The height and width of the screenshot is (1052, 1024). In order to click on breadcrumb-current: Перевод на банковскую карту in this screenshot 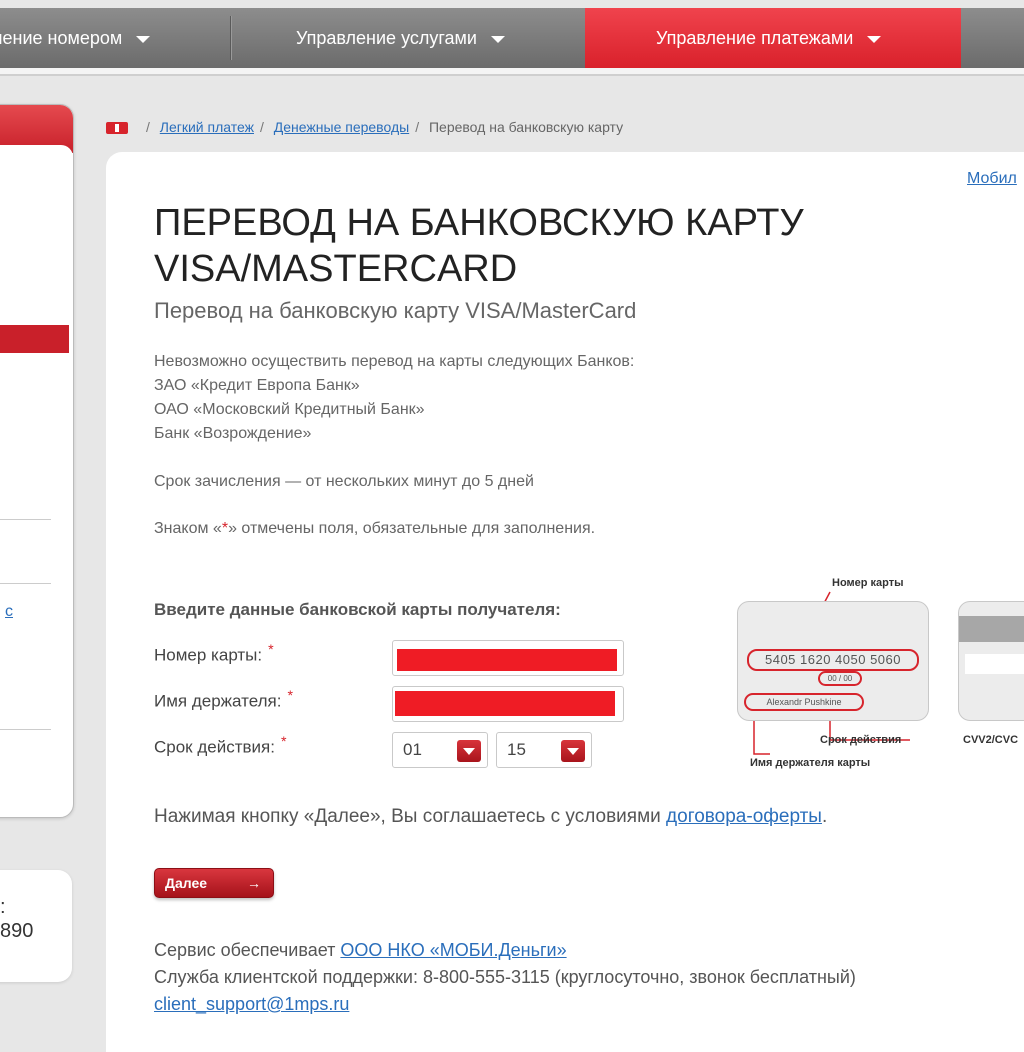, I will do `click(526, 127)`.